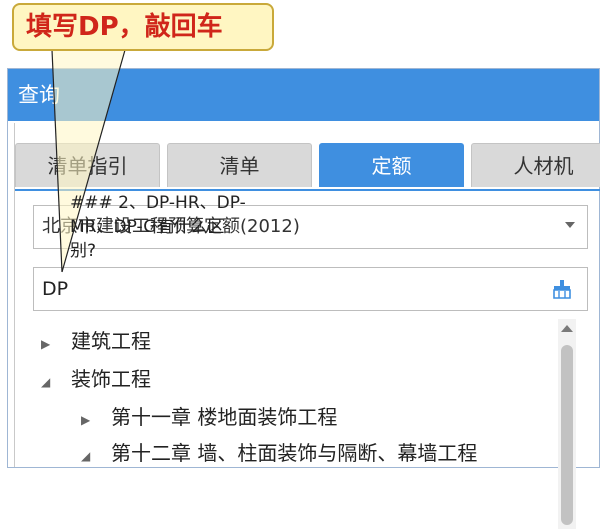  I want to click on tree-node-chapter-11: ▶ 第十一章 楼地面装饰工程, so click(209, 417).